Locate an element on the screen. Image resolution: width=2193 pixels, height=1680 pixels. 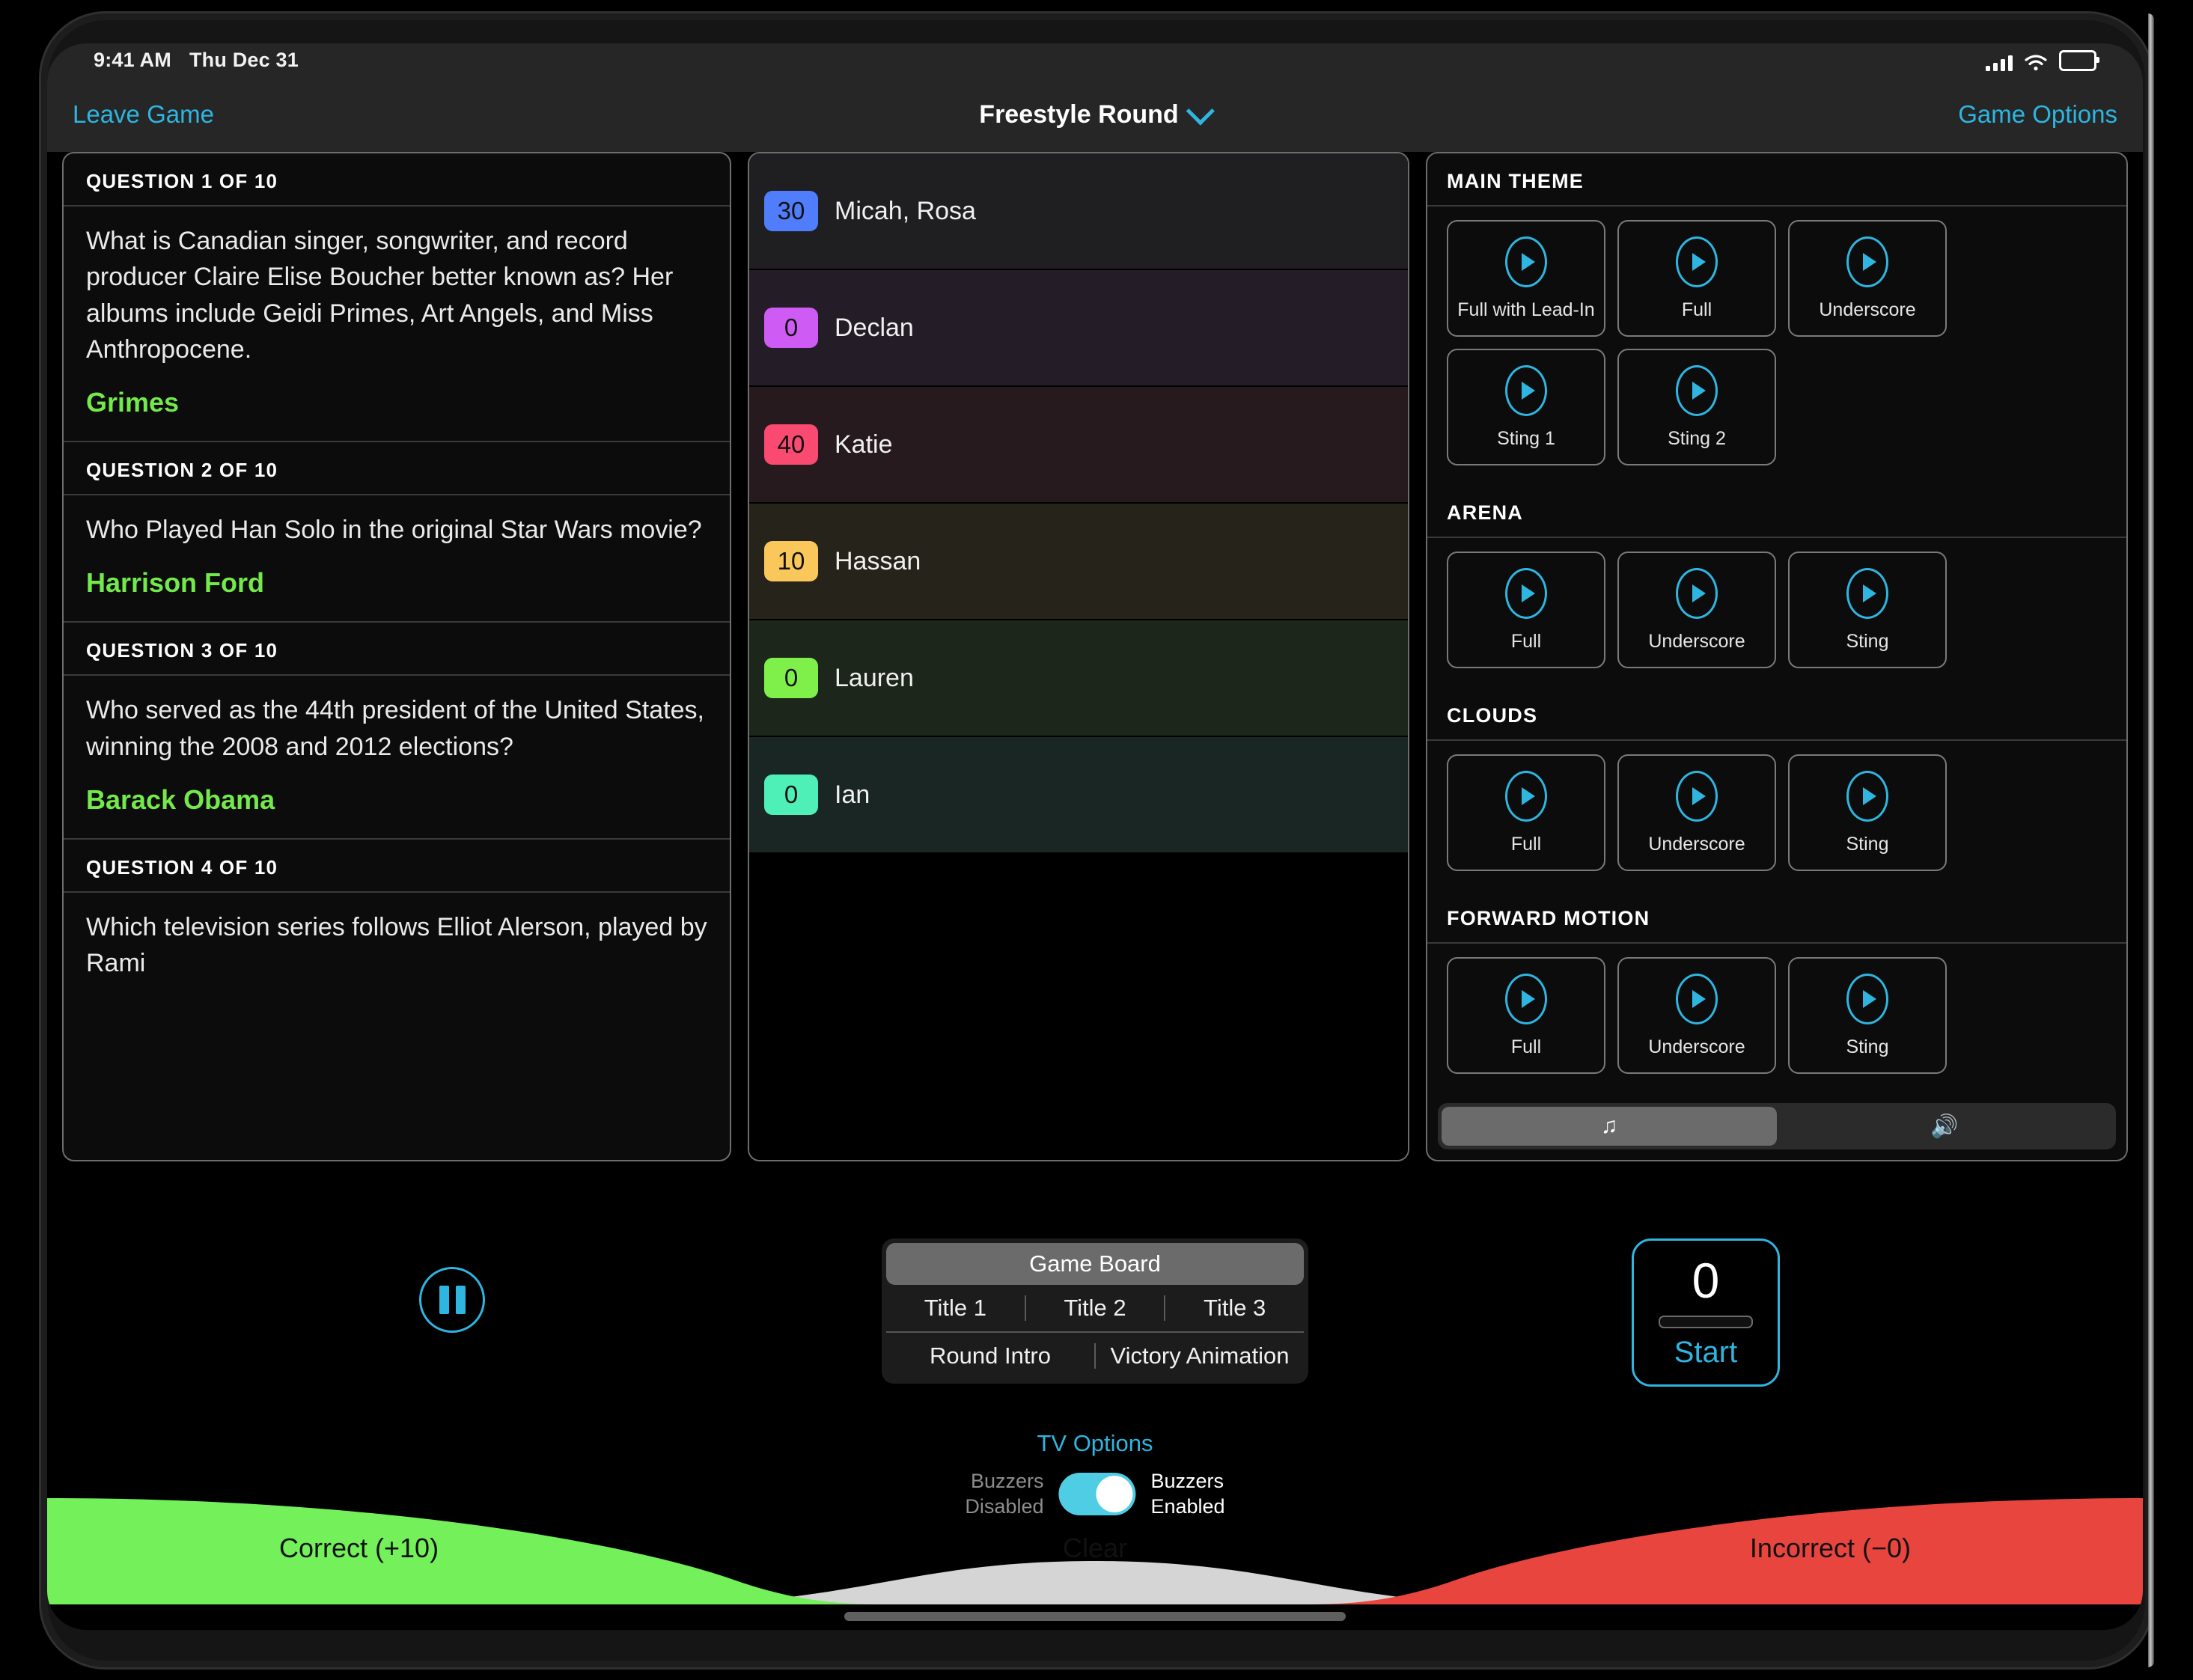
correct-button is located at coordinates (466, 1551).